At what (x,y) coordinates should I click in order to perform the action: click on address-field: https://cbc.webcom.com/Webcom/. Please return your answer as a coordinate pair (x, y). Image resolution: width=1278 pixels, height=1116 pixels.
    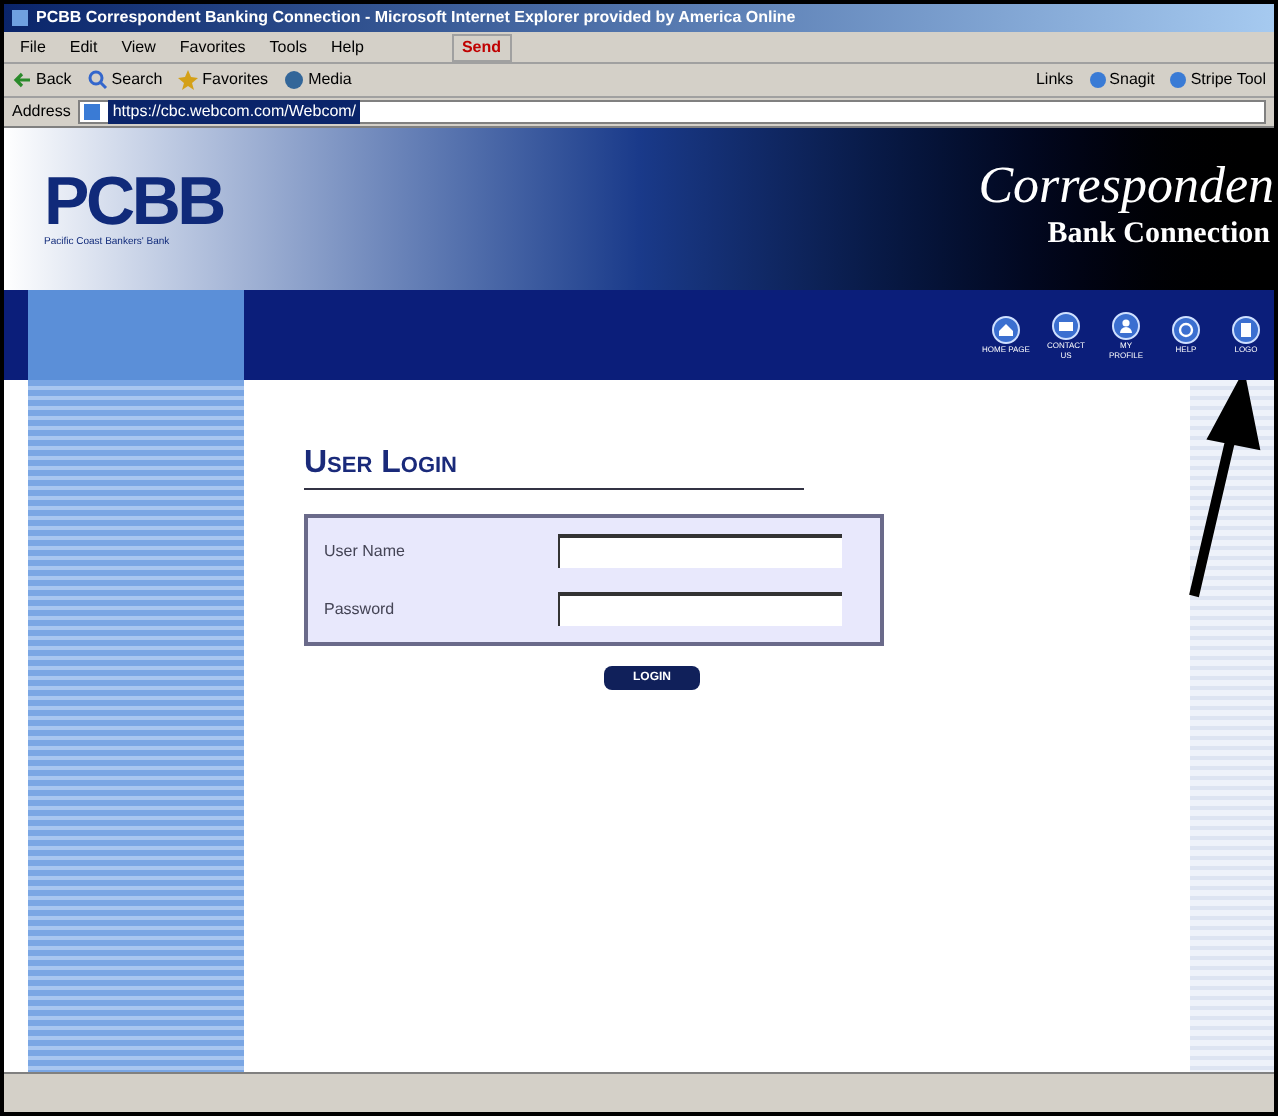
    Looking at the image, I should click on (672, 112).